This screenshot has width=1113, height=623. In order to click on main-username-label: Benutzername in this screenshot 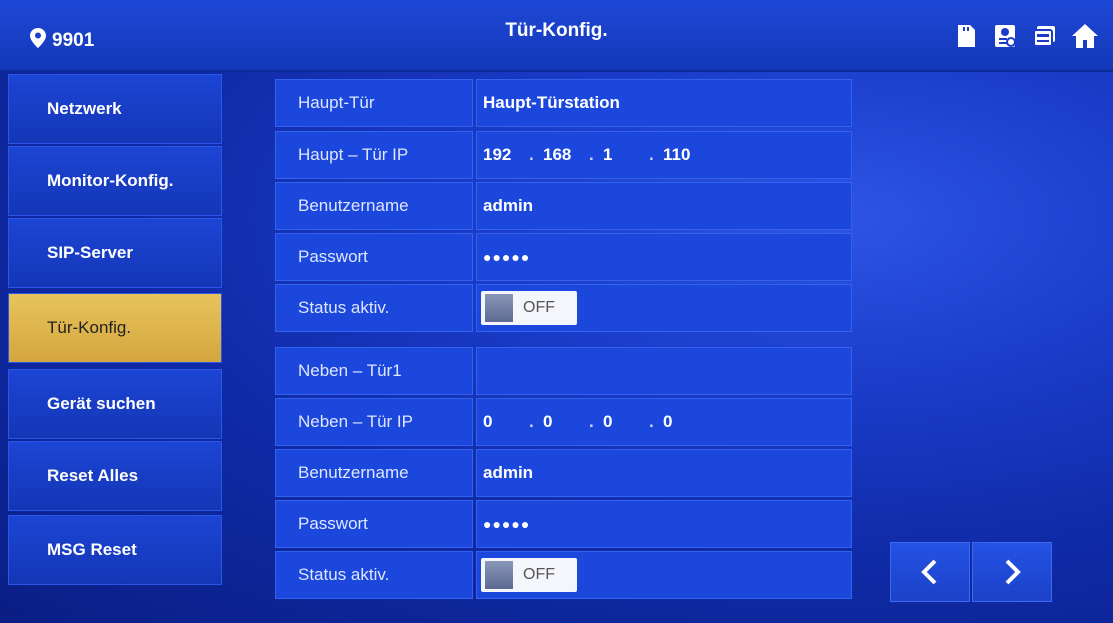, I will do `click(374, 206)`.